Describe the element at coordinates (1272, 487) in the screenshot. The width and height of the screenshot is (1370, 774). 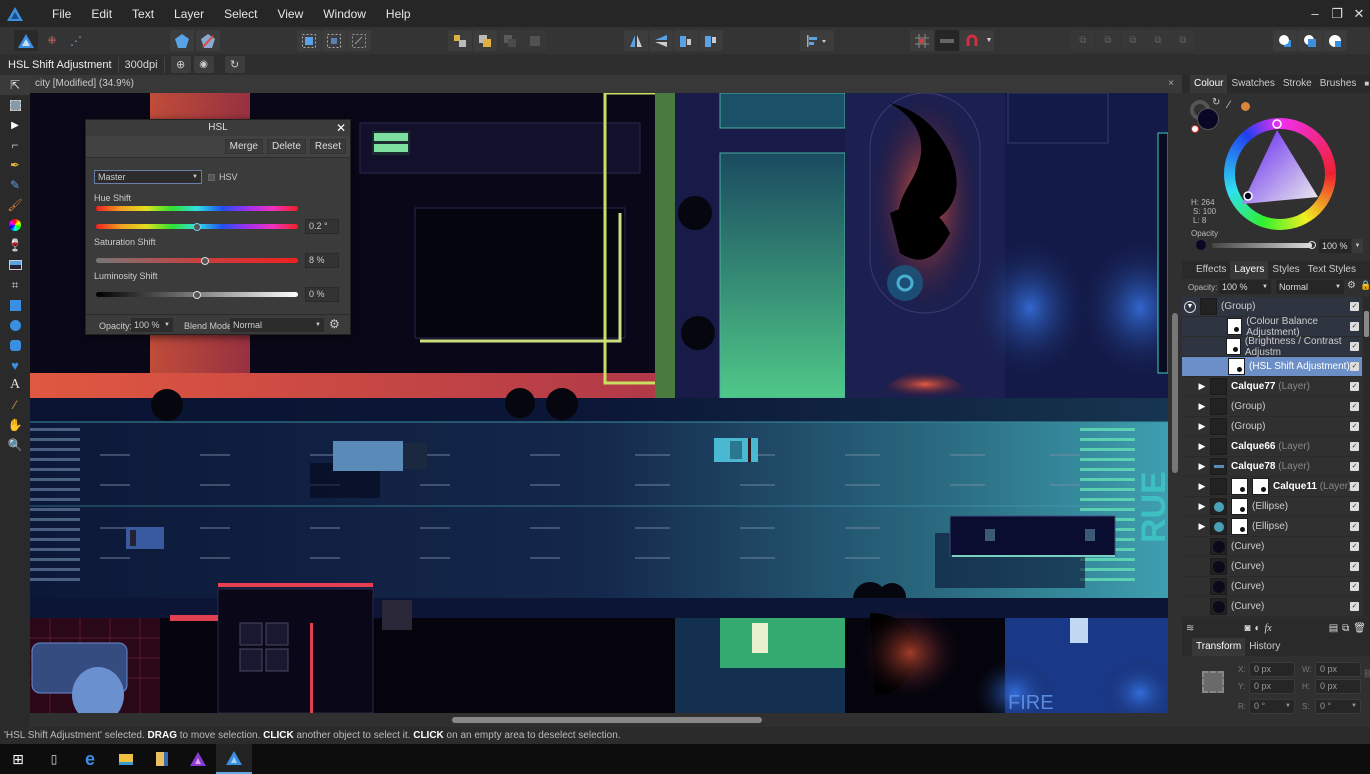
I see `layer-row: ▶ Calque11 (Layer) ✓` at that location.